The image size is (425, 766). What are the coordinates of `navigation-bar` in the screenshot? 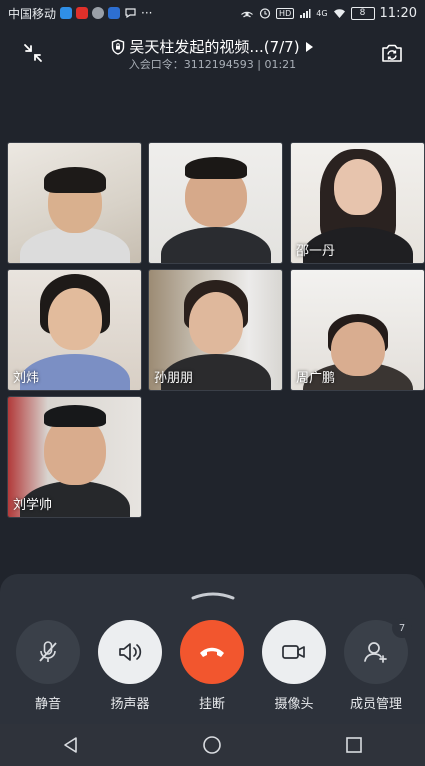 It's located at (212, 745).